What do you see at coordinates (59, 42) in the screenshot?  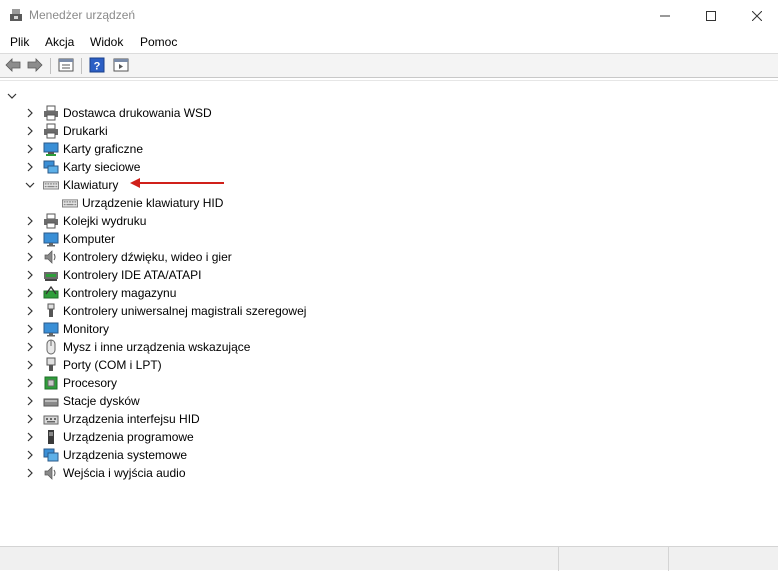 I see `menu-action: Akcja` at bounding box center [59, 42].